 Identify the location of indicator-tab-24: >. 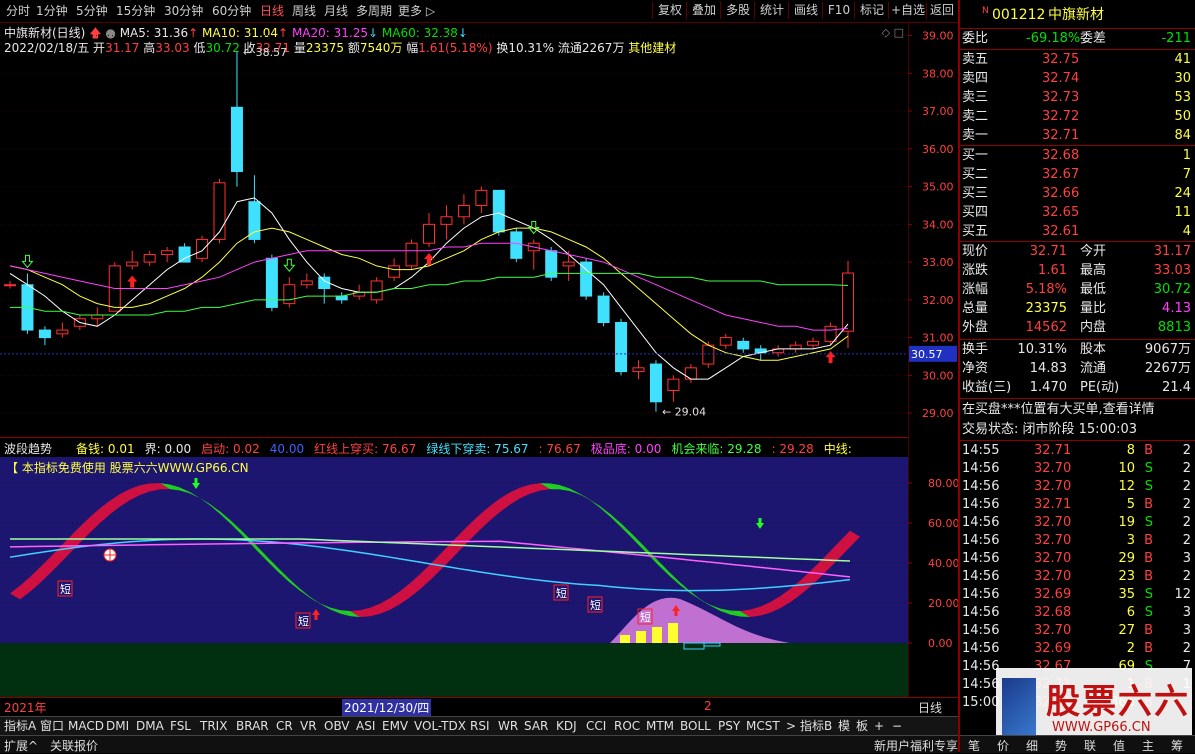
(791, 726).